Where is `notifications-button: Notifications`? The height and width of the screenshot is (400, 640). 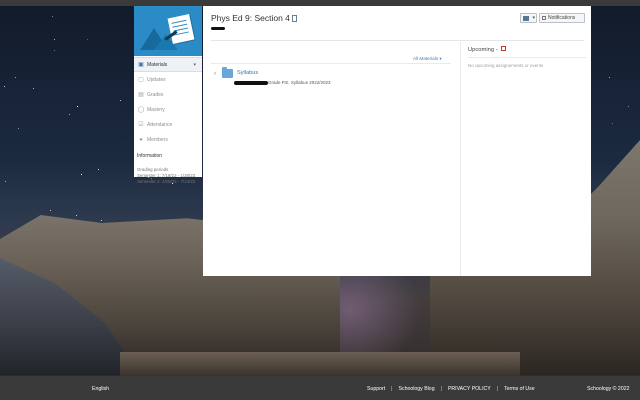
notifications-button: Notifications is located at coordinates (562, 18).